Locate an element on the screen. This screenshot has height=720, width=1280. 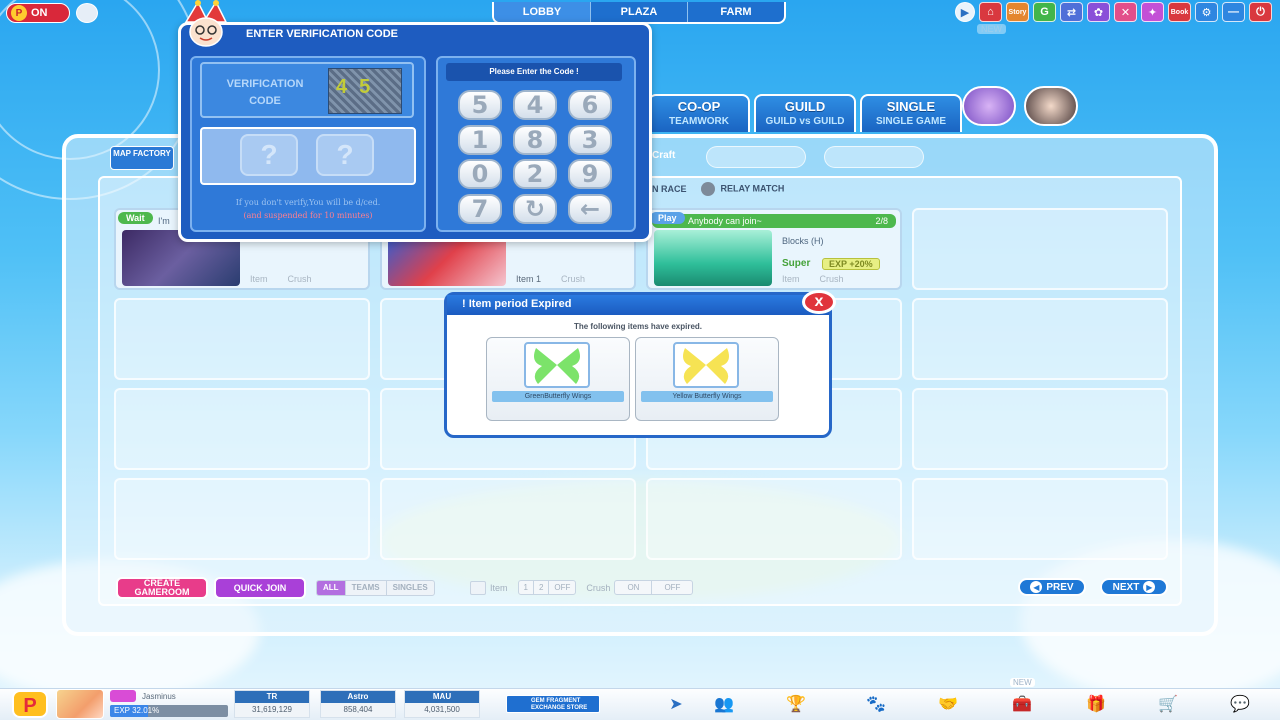
room-options: Item 1 Crush is located at coordinates (550, 279).